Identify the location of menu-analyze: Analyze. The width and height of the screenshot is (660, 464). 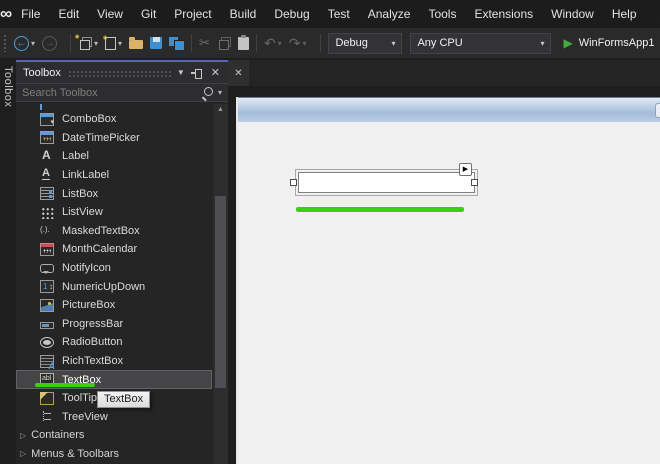
(389, 14).